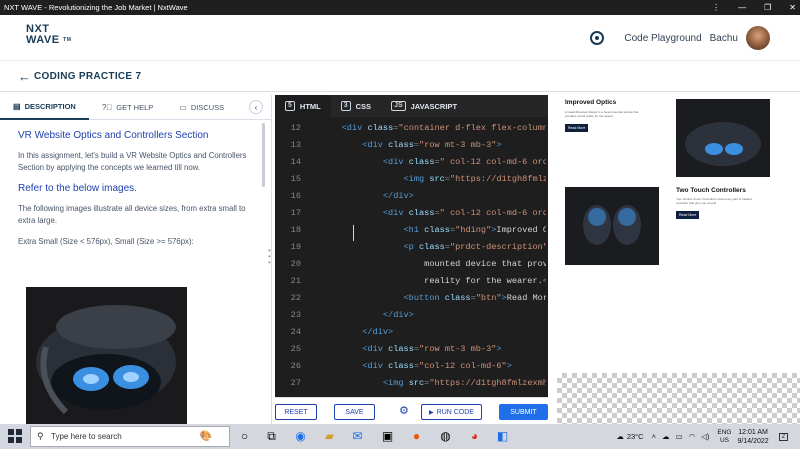 Image resolution: width=800 pixels, height=449 pixels. I want to click on tab-html: 5 HTML, so click(303, 106).